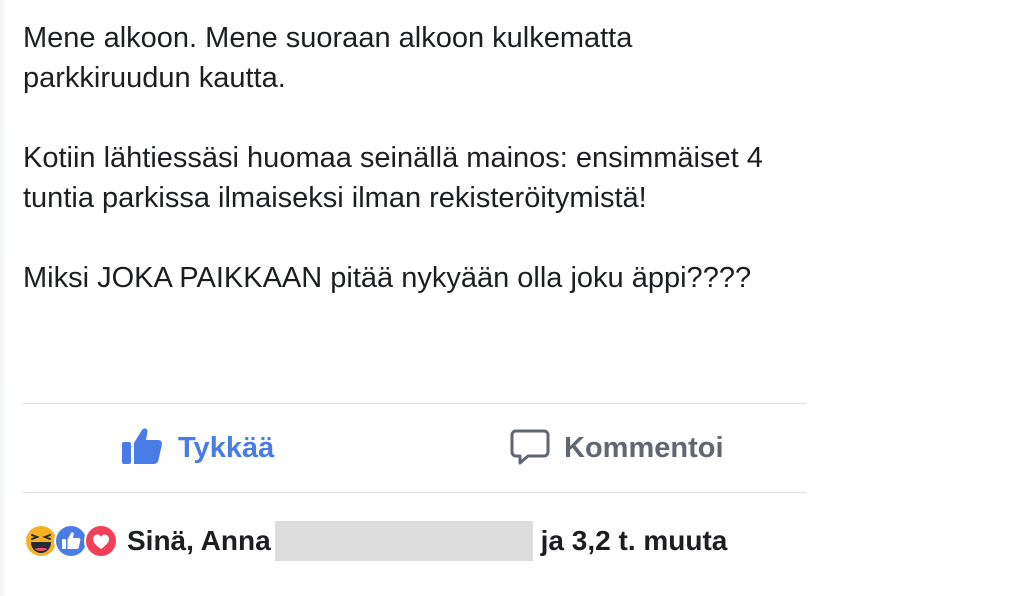 Image resolution: width=1024 pixels, height=596 pixels. Describe the element at coordinates (530, 448) in the screenshot. I see `comment-bubble-icon` at that location.